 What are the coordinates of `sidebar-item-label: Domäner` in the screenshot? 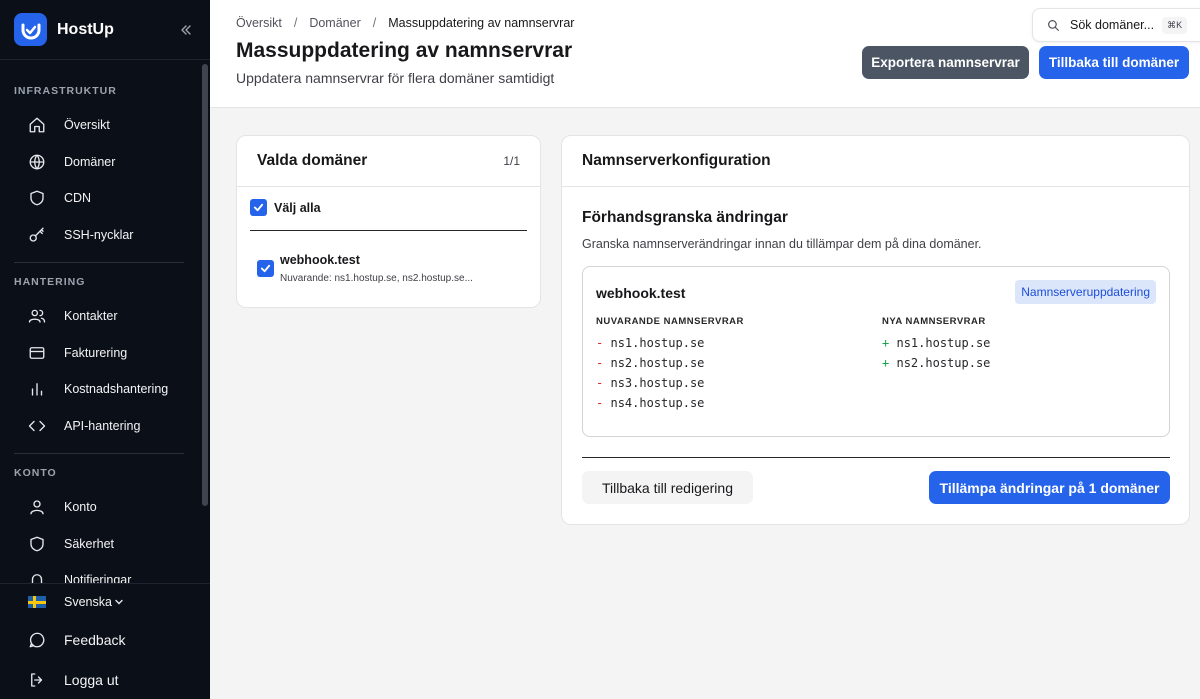 It's located at (90, 161).